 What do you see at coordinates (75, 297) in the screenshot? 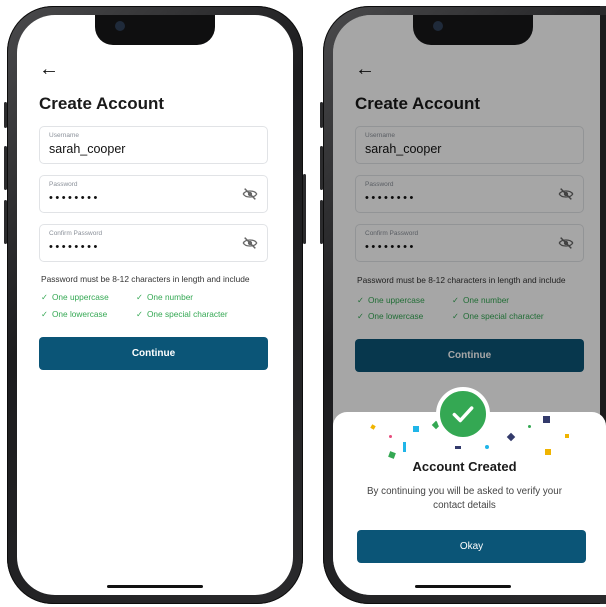
I see `requirement-uppercase: ✓ One uppercase` at bounding box center [75, 297].